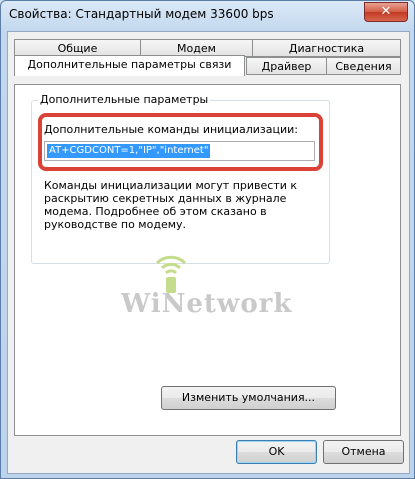  I want to click on title-bar: Свойства: Стандартный модем 33600 bps ✕, so click(207, 16).